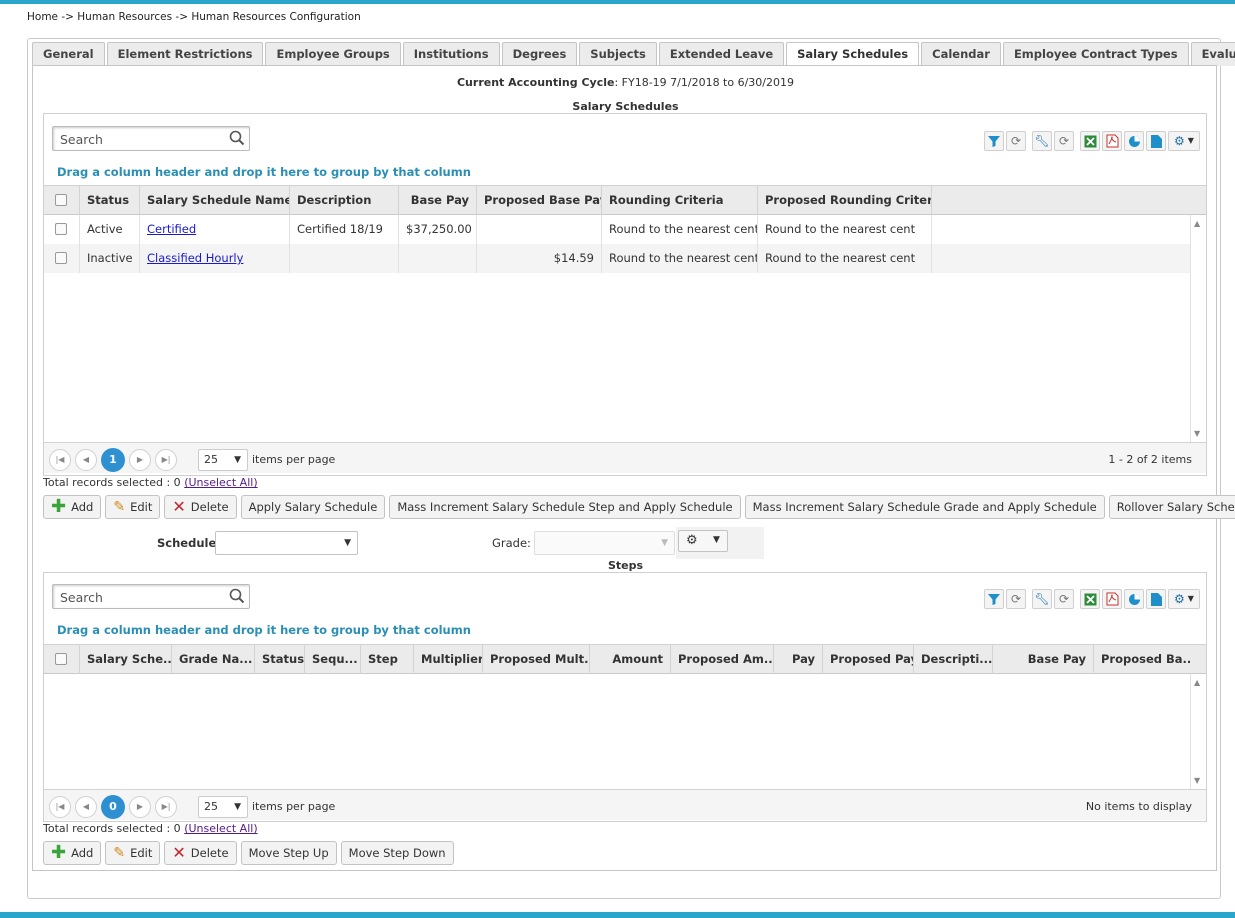 The height and width of the screenshot is (918, 1235). I want to click on tab-evaluator: Evaluator, so click(1212, 54).